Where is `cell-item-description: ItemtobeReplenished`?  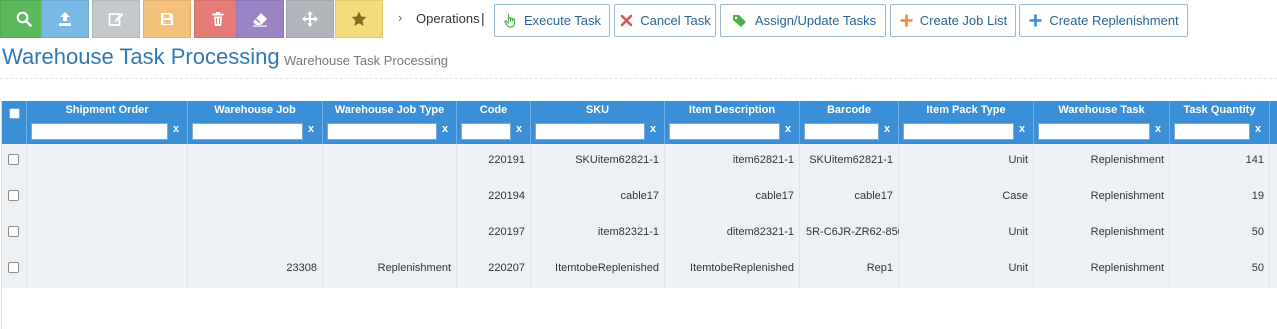 cell-item-description: ItemtobeReplenished is located at coordinates (742, 268).